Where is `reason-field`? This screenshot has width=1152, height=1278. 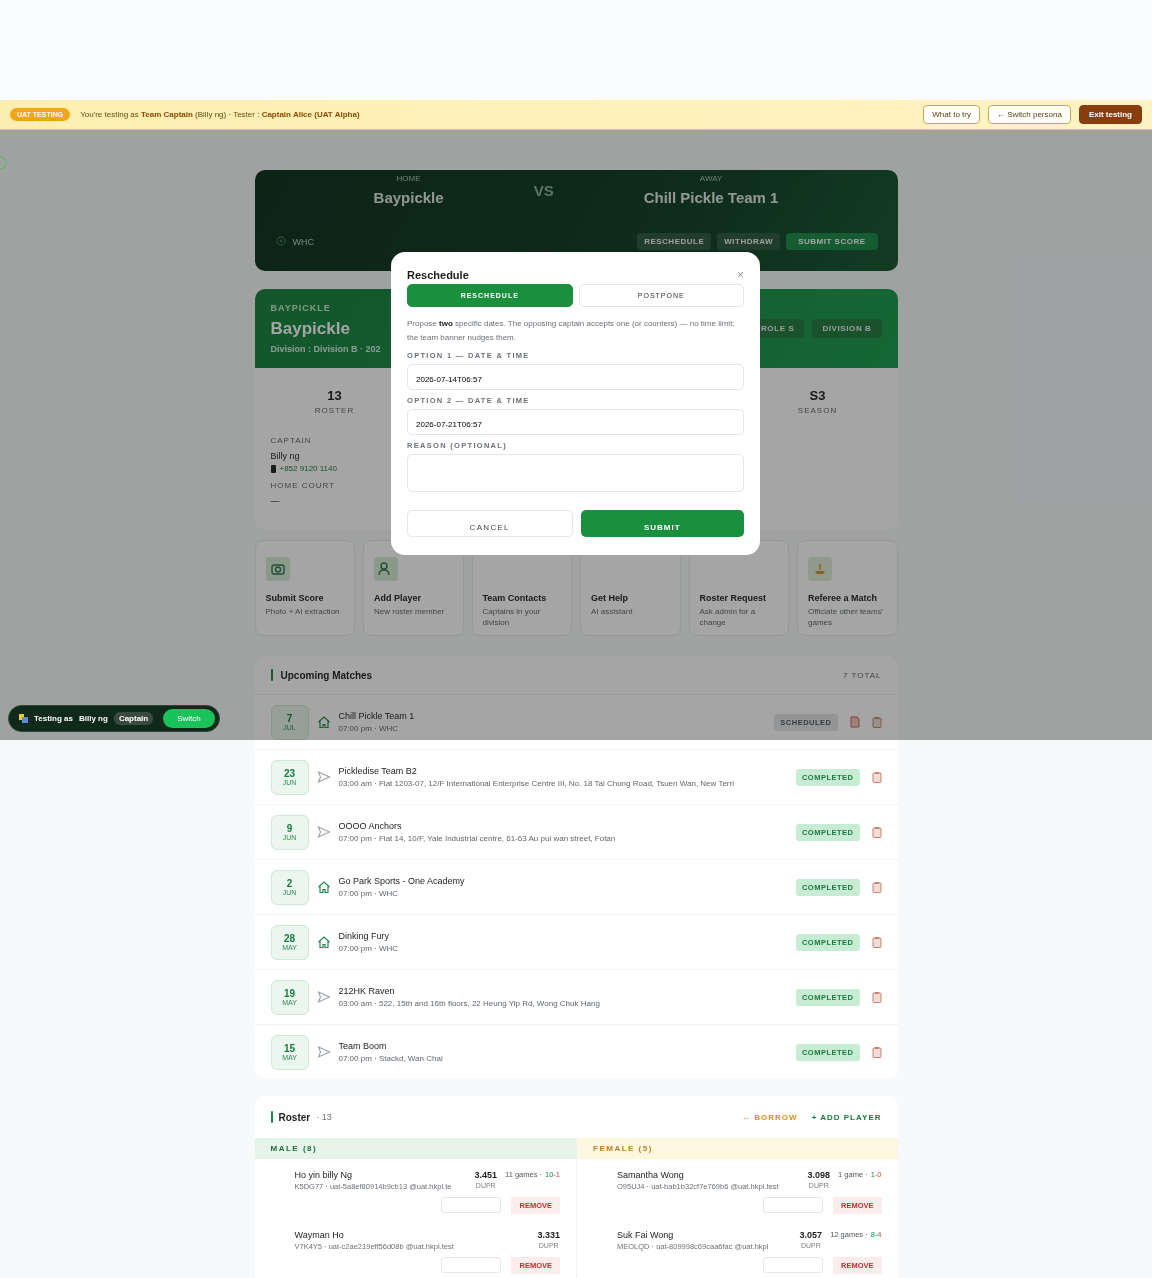
reason-field is located at coordinates (575, 473).